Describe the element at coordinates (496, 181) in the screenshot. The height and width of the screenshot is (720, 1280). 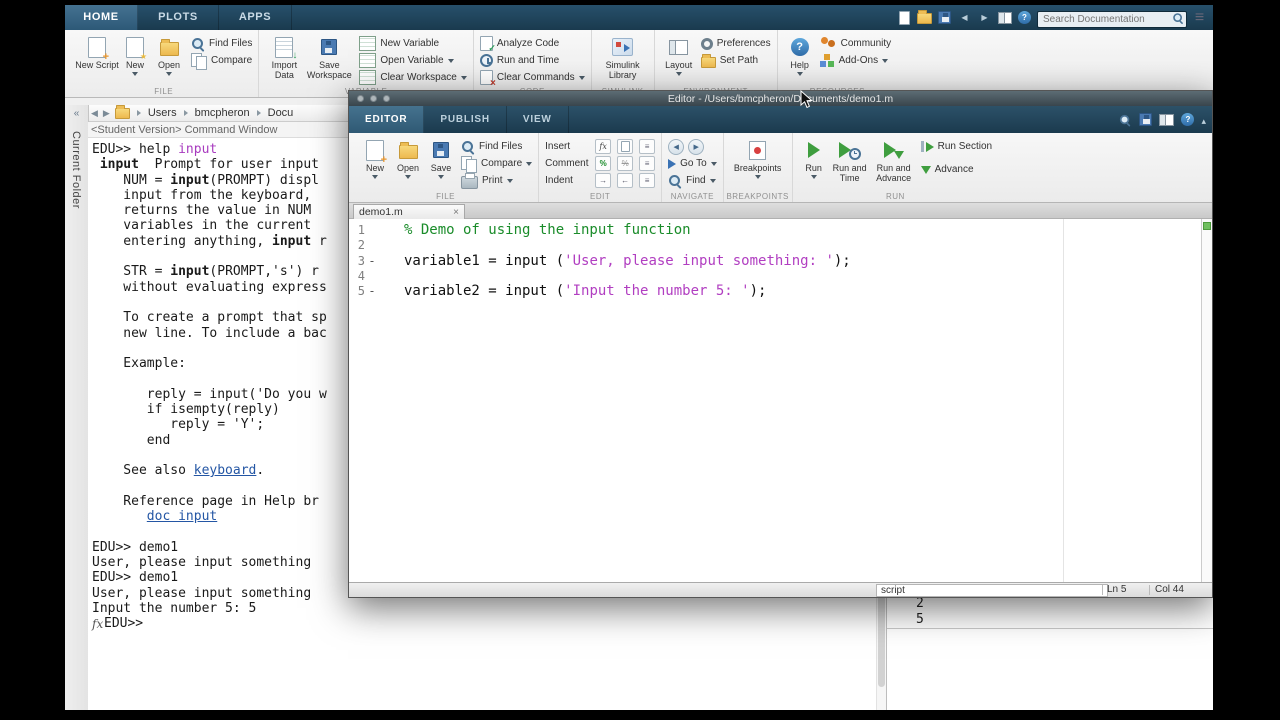
I see `print-button: Print` at that location.